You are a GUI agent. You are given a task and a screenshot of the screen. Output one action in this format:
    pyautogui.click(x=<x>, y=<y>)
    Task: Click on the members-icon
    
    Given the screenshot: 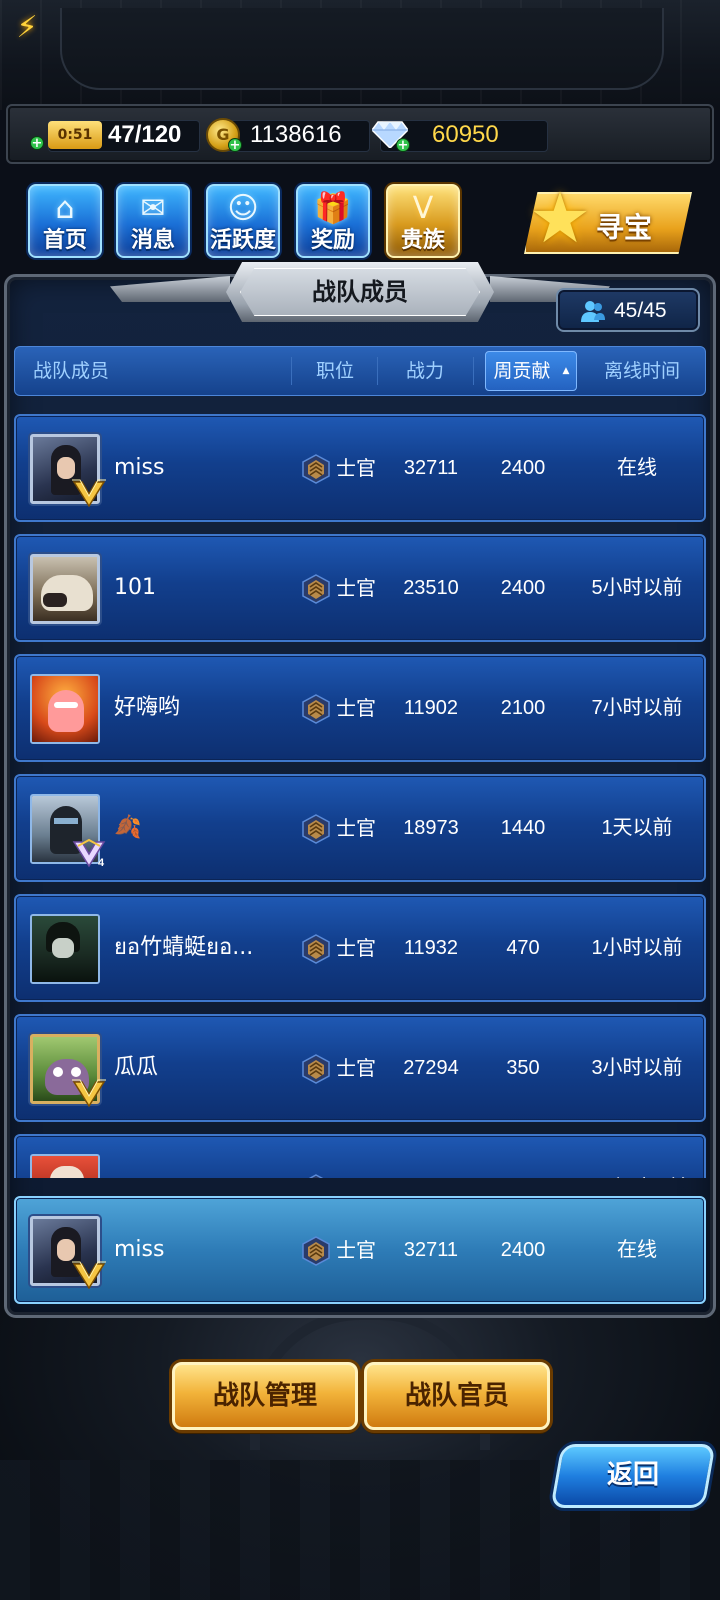 What is the action you would take?
    pyautogui.click(x=593, y=311)
    